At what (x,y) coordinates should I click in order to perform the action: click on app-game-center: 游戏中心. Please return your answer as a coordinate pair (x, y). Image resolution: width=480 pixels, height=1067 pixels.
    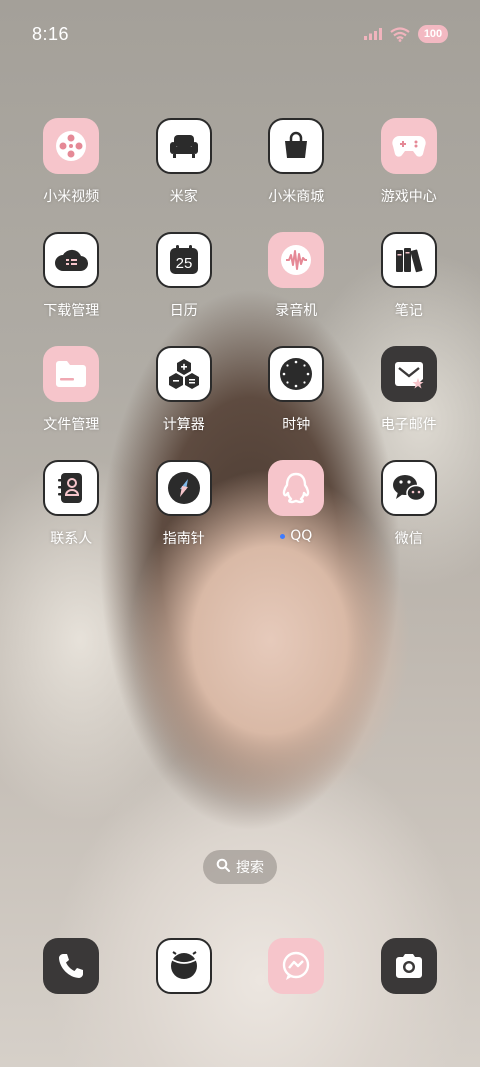
    Looking at the image, I should click on (409, 162).